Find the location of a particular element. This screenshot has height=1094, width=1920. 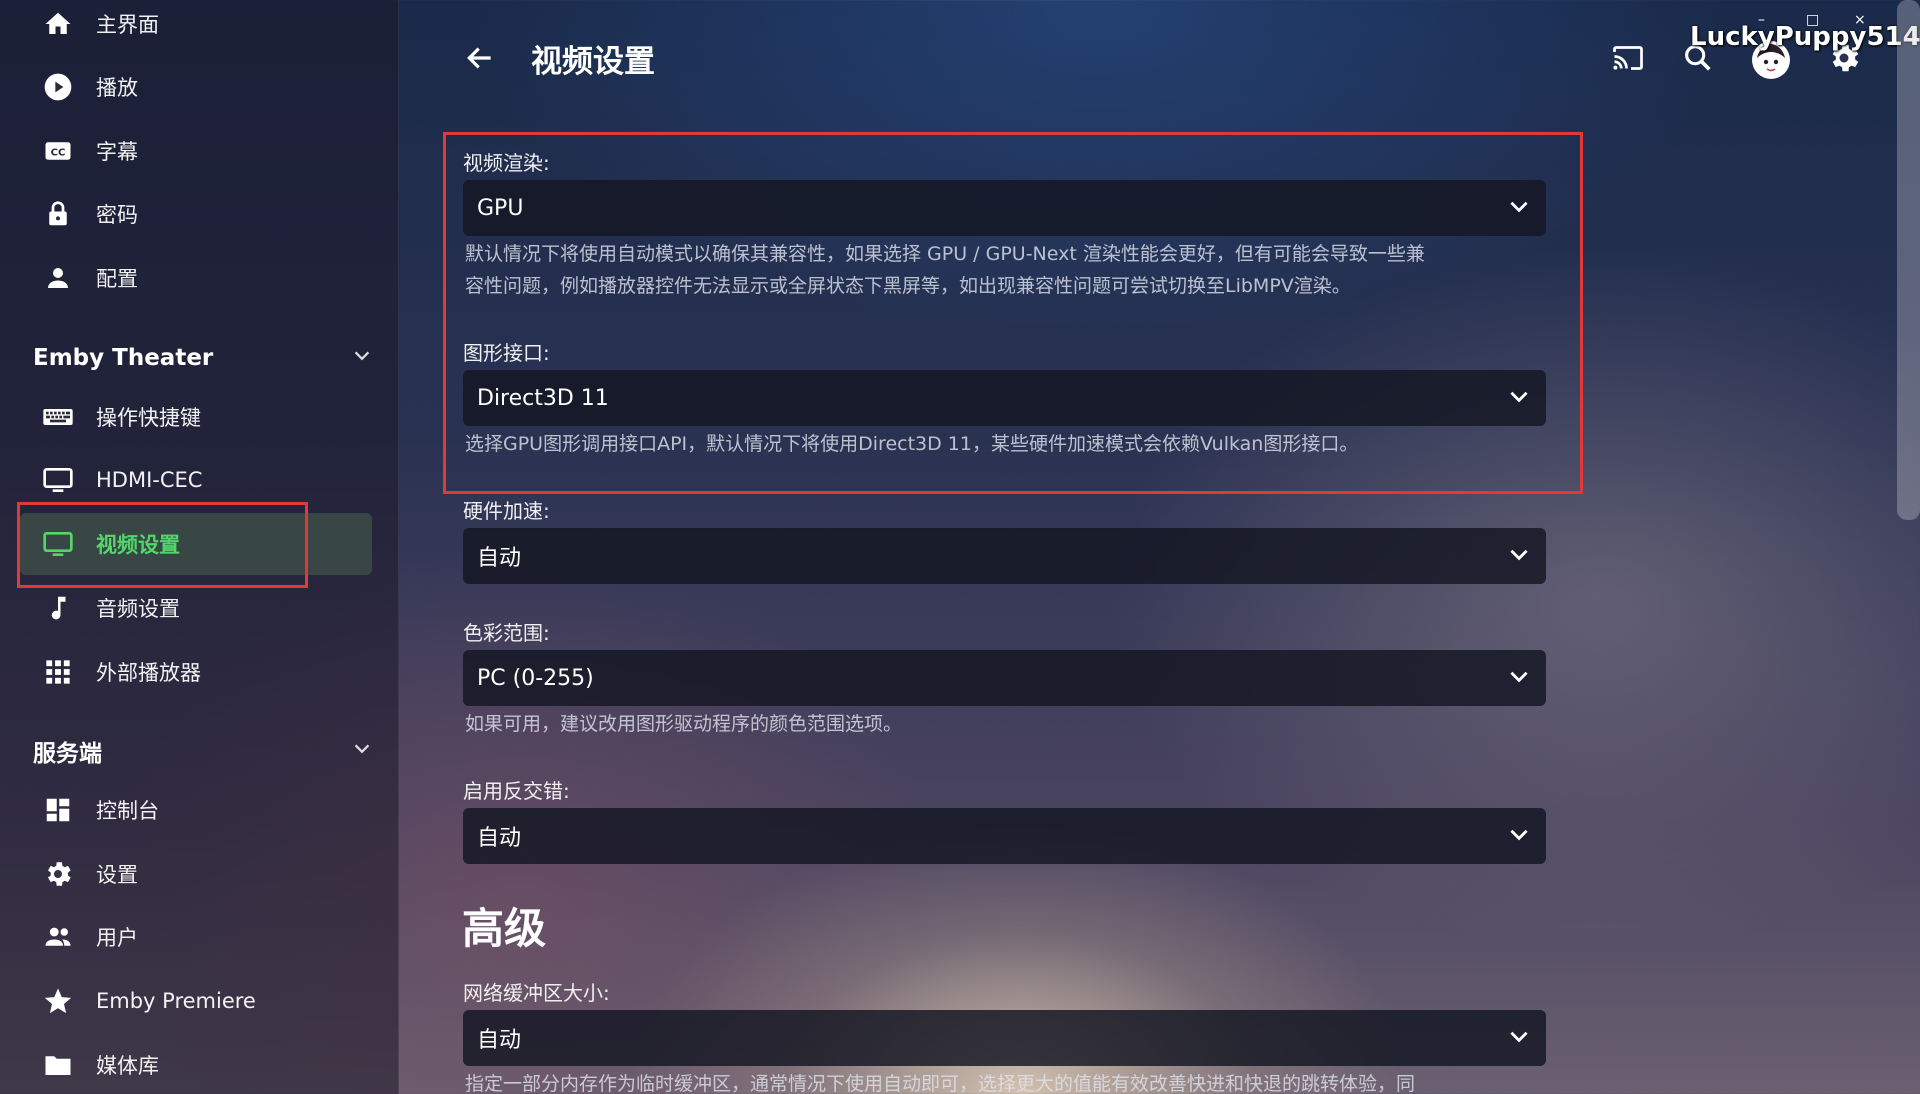

sidebar-item-label: 媒体库 is located at coordinates (127, 1066).